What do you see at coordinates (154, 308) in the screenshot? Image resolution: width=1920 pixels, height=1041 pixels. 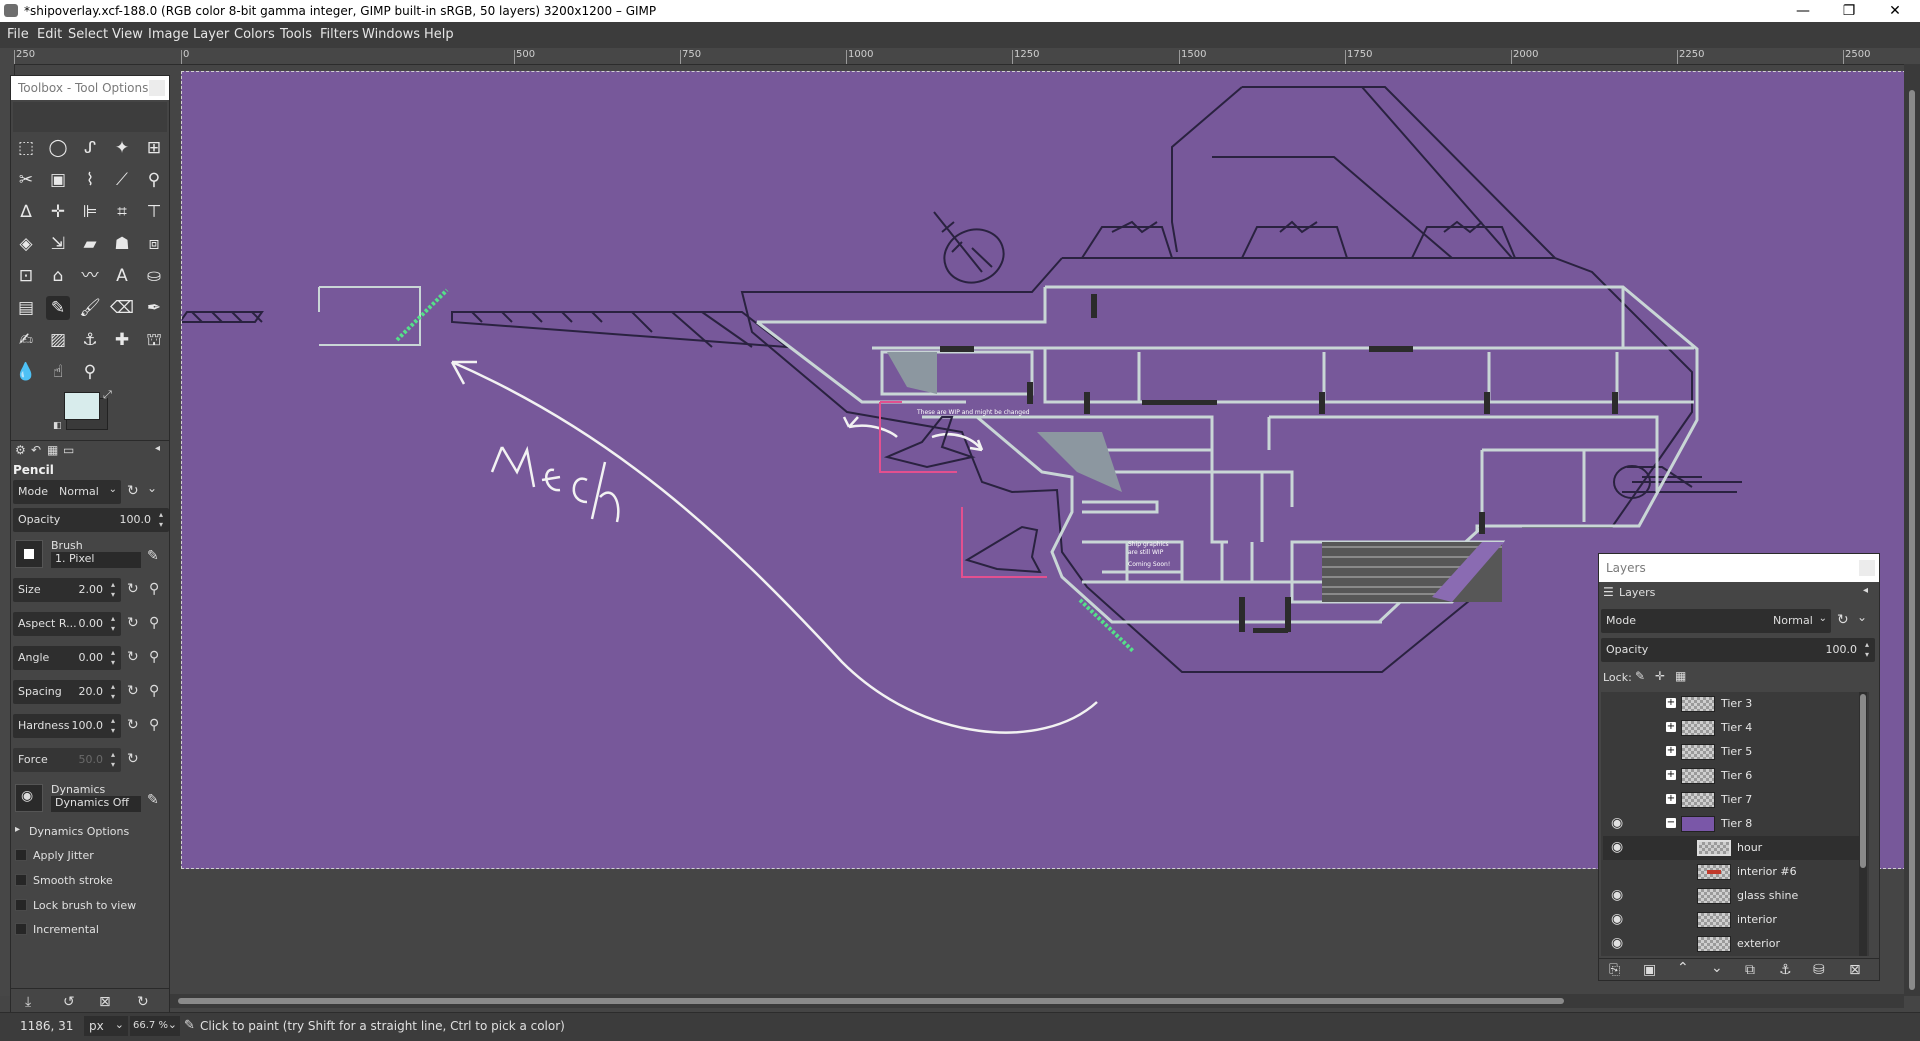 I see `airbrush-icon: ✒` at bounding box center [154, 308].